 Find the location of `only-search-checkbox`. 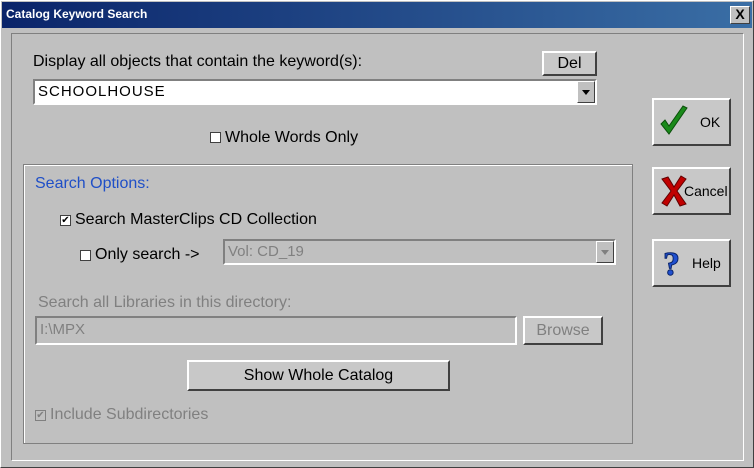

only-search-checkbox is located at coordinates (85, 255).